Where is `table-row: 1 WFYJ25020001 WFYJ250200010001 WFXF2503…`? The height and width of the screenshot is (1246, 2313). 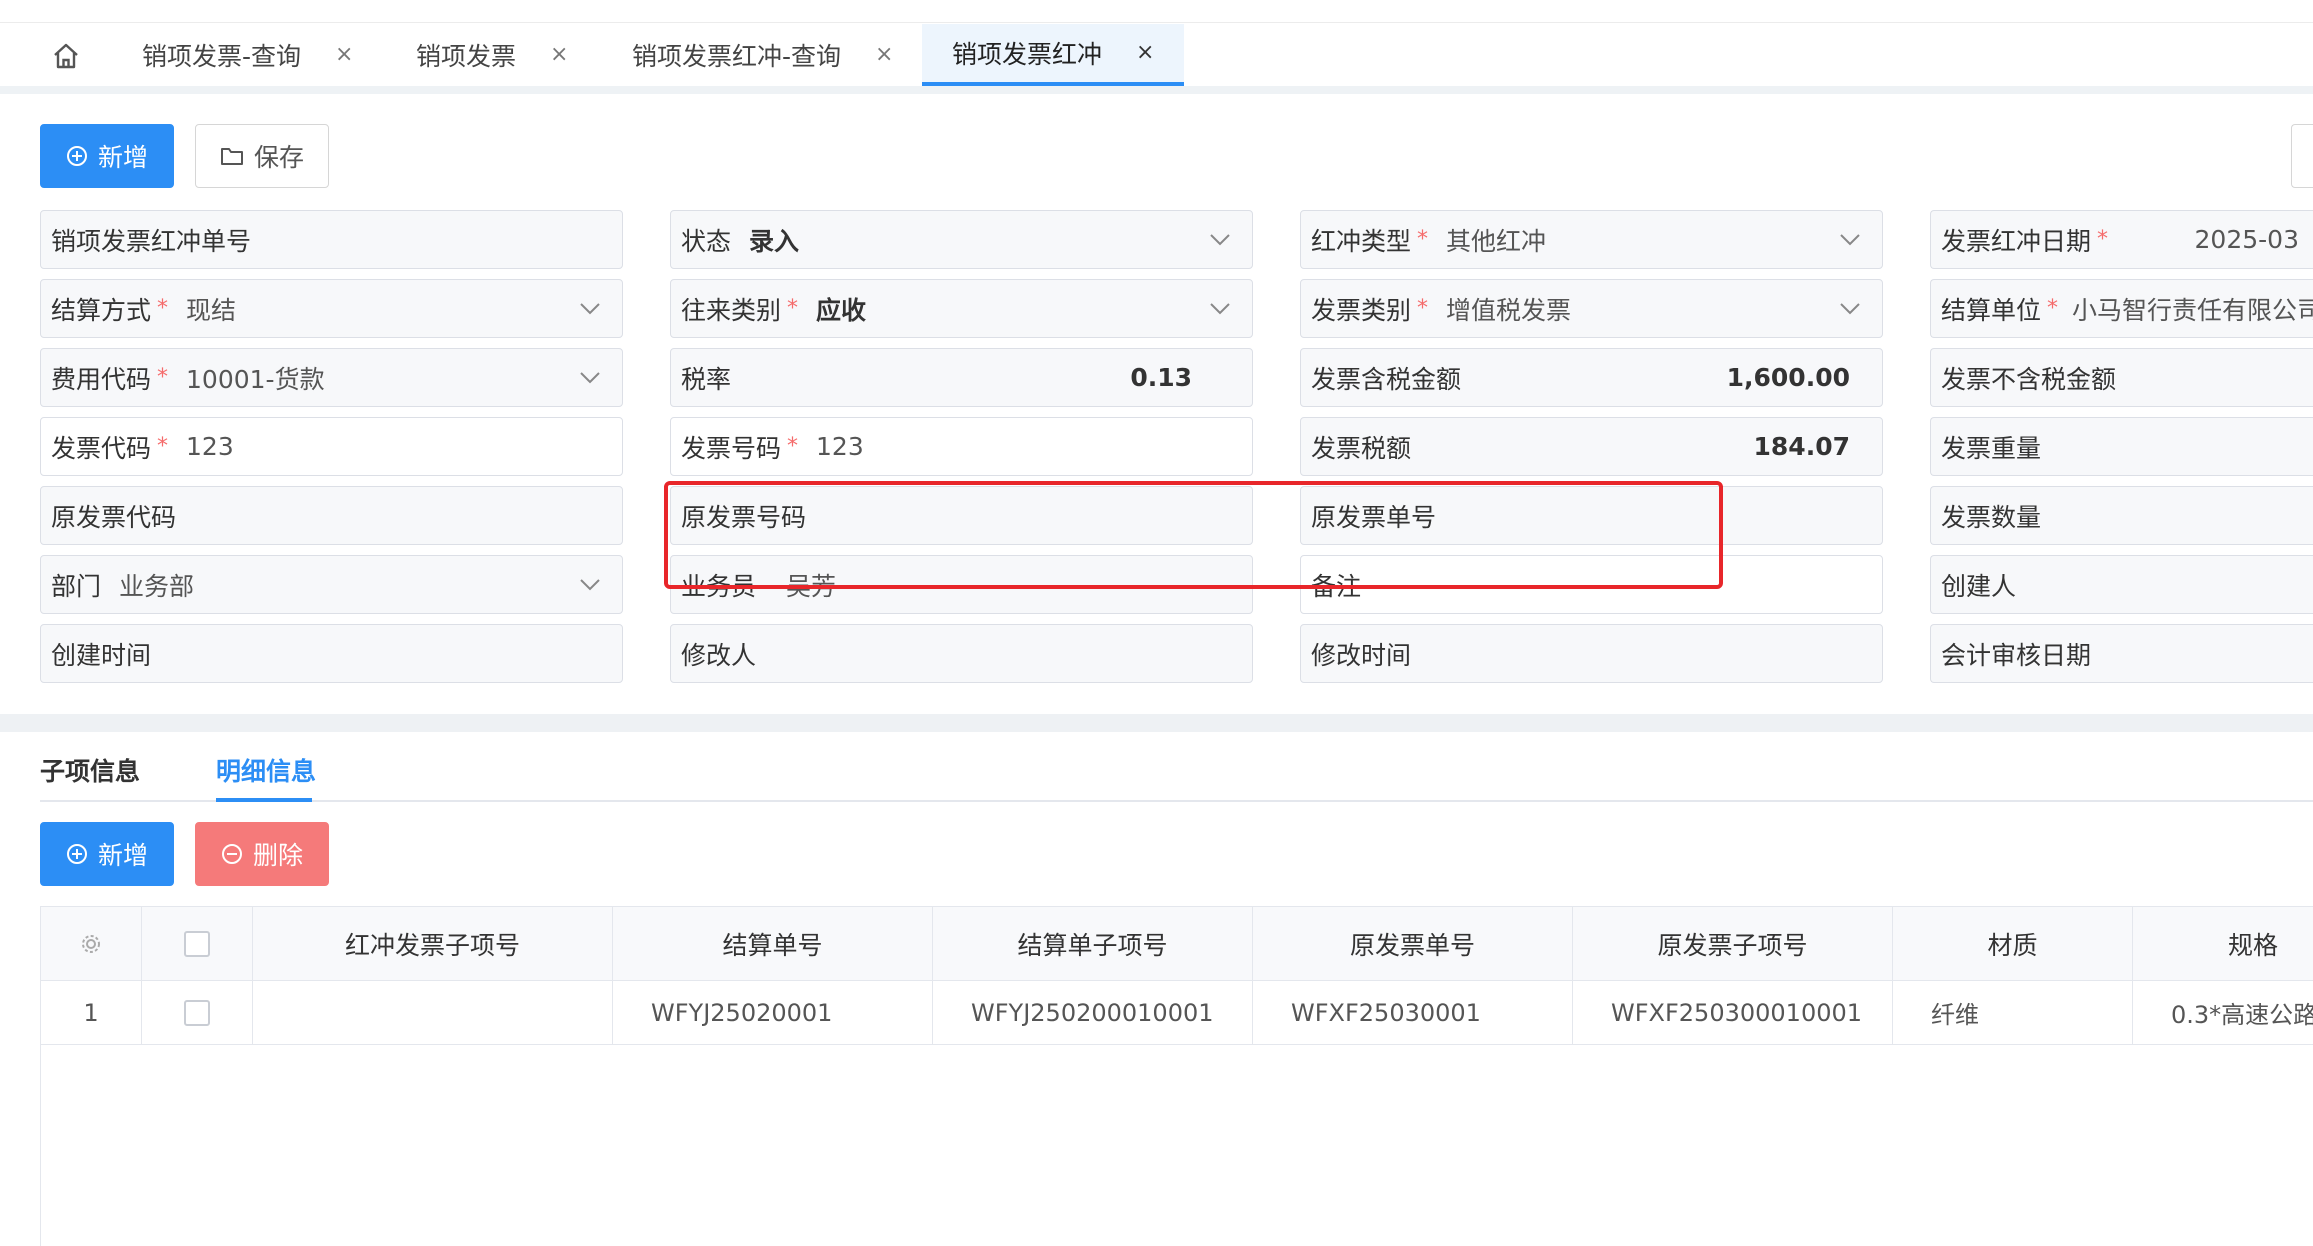
table-row: 1 WFYJ25020001 WFYJ250200010001 WFXF2503… is located at coordinates (1177, 1013).